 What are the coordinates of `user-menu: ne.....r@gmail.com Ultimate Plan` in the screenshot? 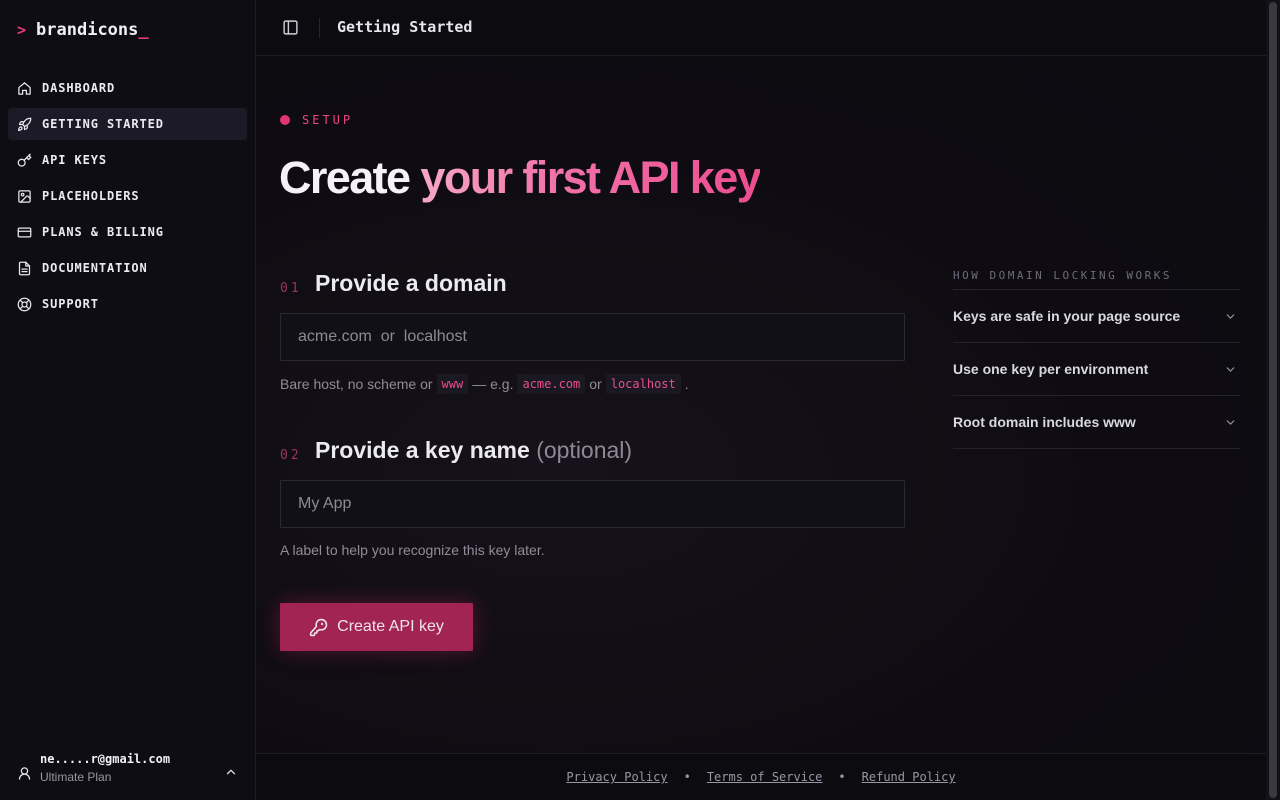 It's located at (127, 772).